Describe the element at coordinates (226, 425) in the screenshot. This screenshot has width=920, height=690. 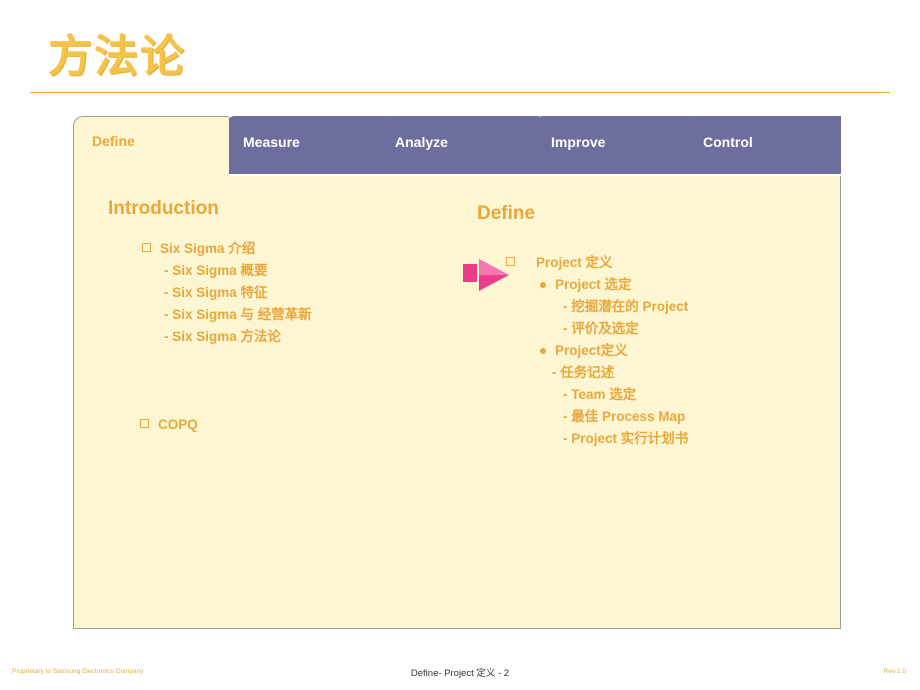
I see `list-item: COPQ` at that location.